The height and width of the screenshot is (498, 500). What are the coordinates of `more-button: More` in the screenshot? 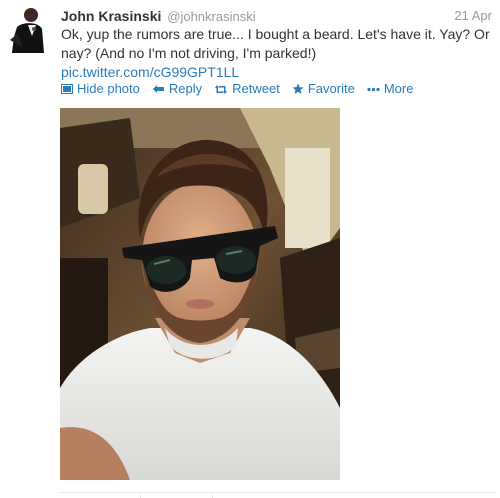 It's located at (390, 89).